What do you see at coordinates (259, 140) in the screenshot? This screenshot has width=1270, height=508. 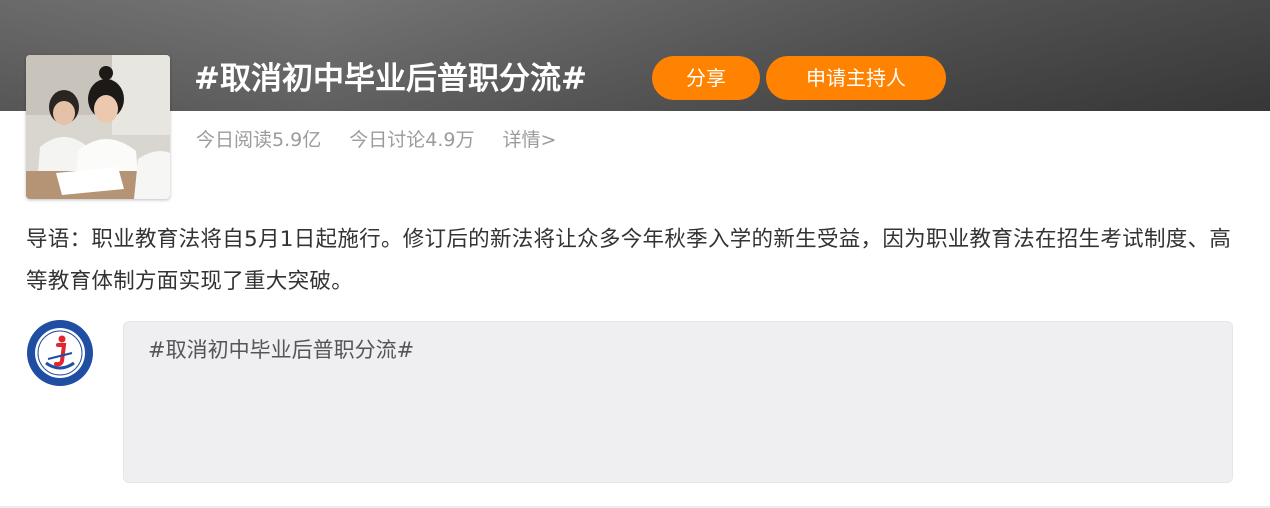 I see `daily-reads: 今日阅读5.9亿` at bounding box center [259, 140].